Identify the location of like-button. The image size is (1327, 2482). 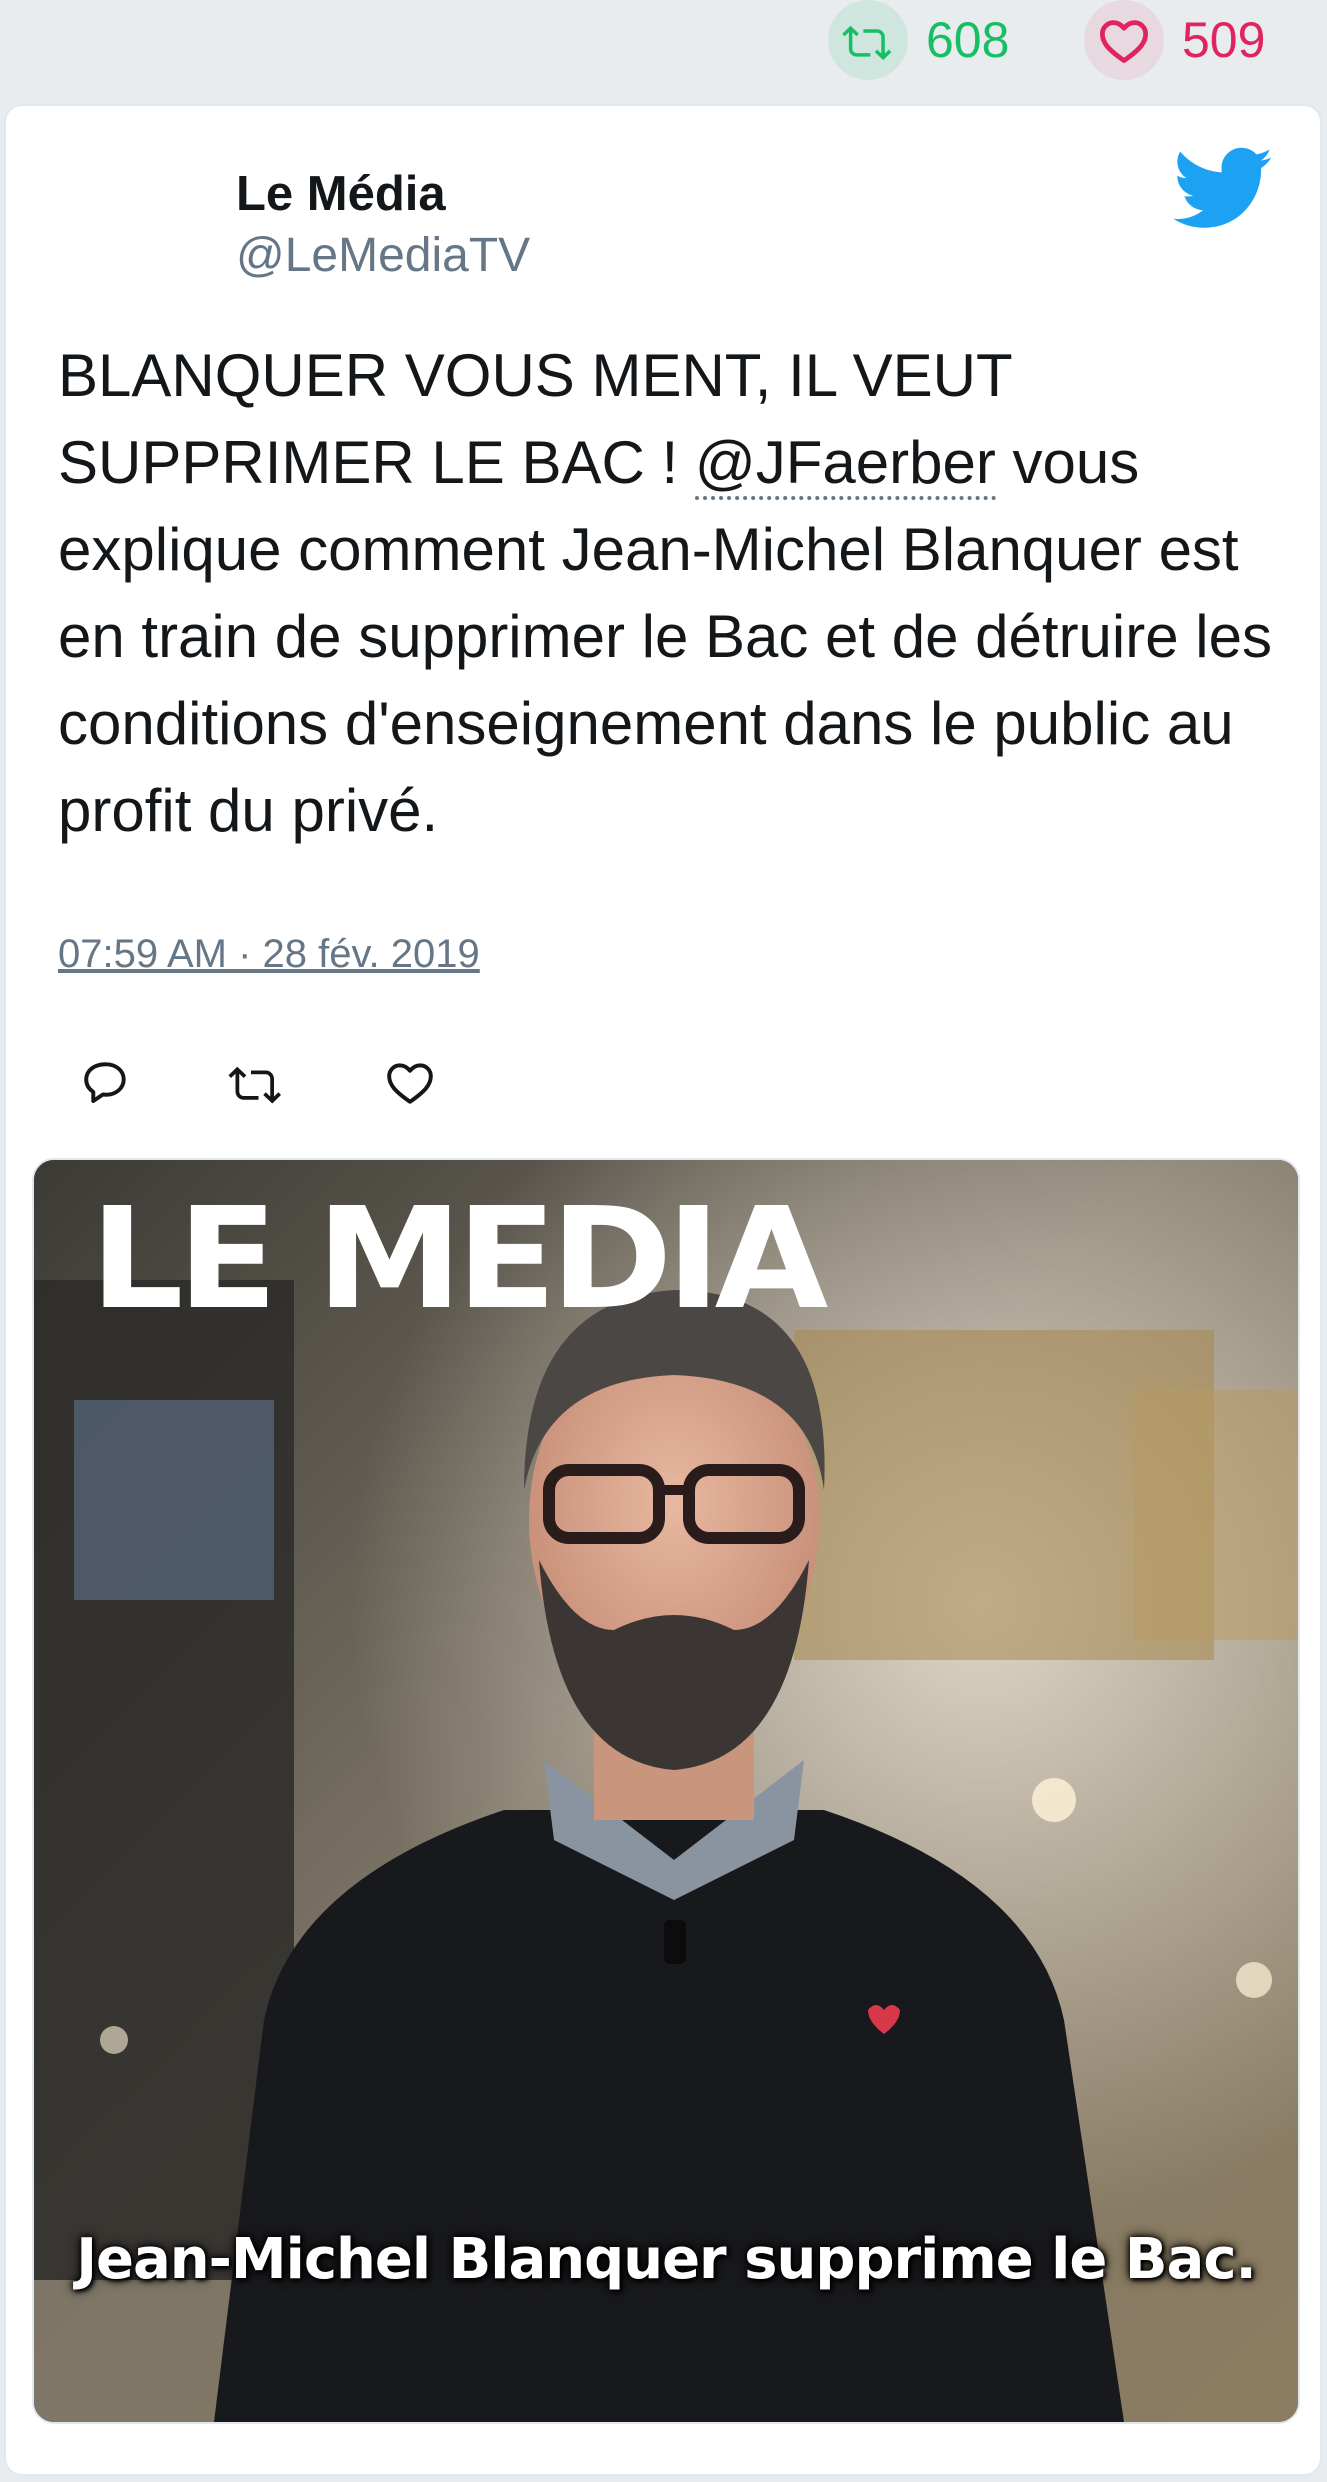
(410, 1084).